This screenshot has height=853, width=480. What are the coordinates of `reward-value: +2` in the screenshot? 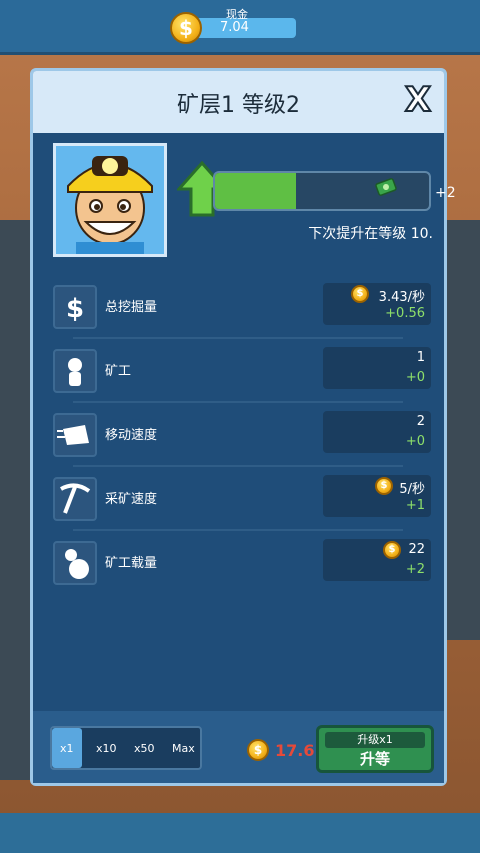 It's located at (445, 193).